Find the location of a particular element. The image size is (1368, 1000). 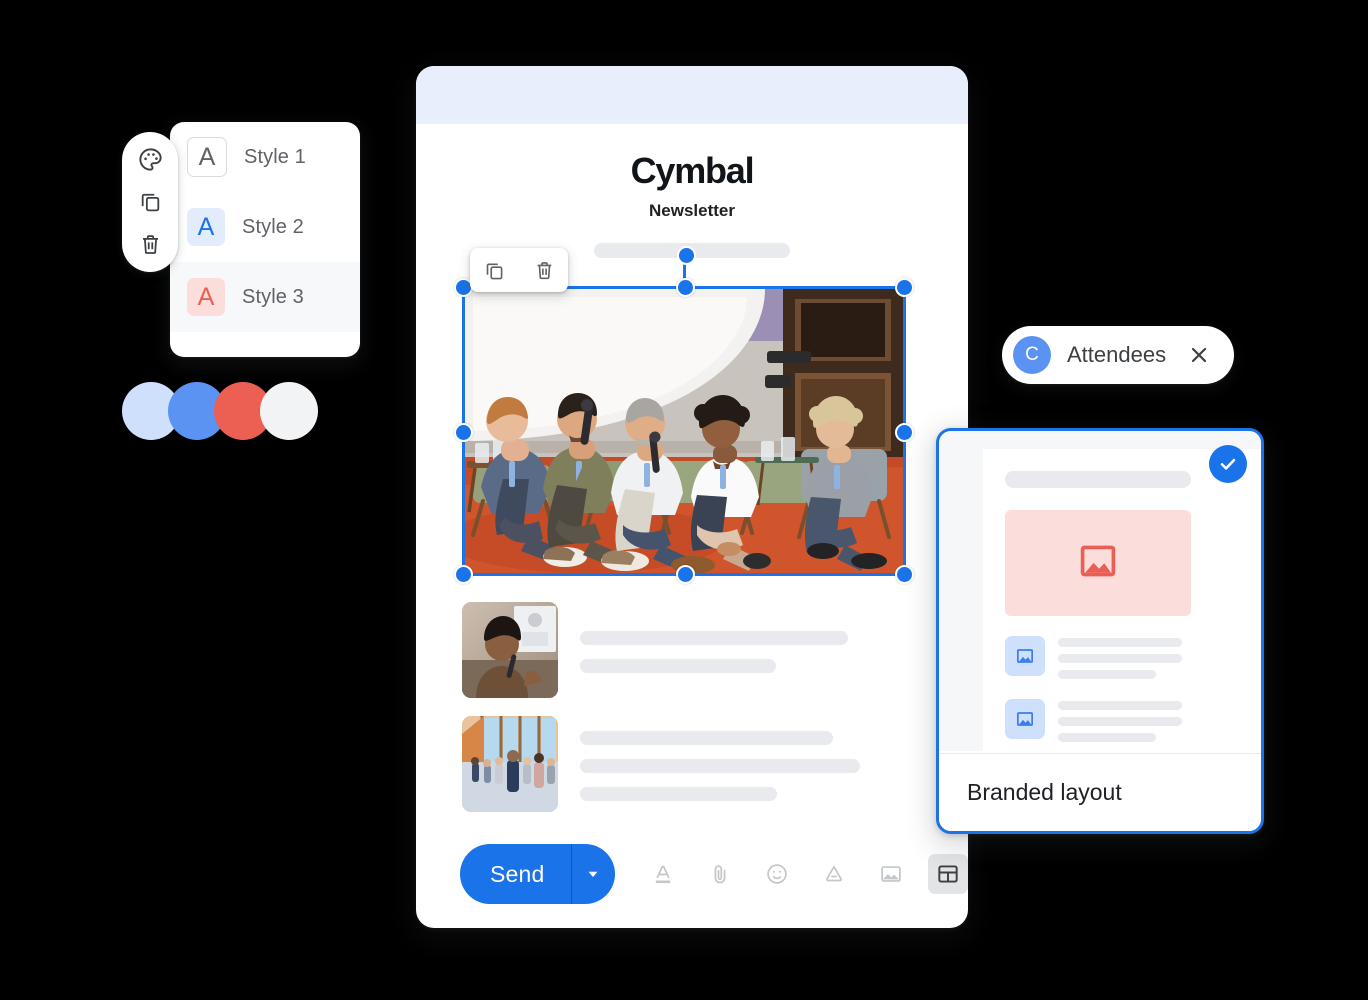

style-swatch-3: A is located at coordinates (206, 297).